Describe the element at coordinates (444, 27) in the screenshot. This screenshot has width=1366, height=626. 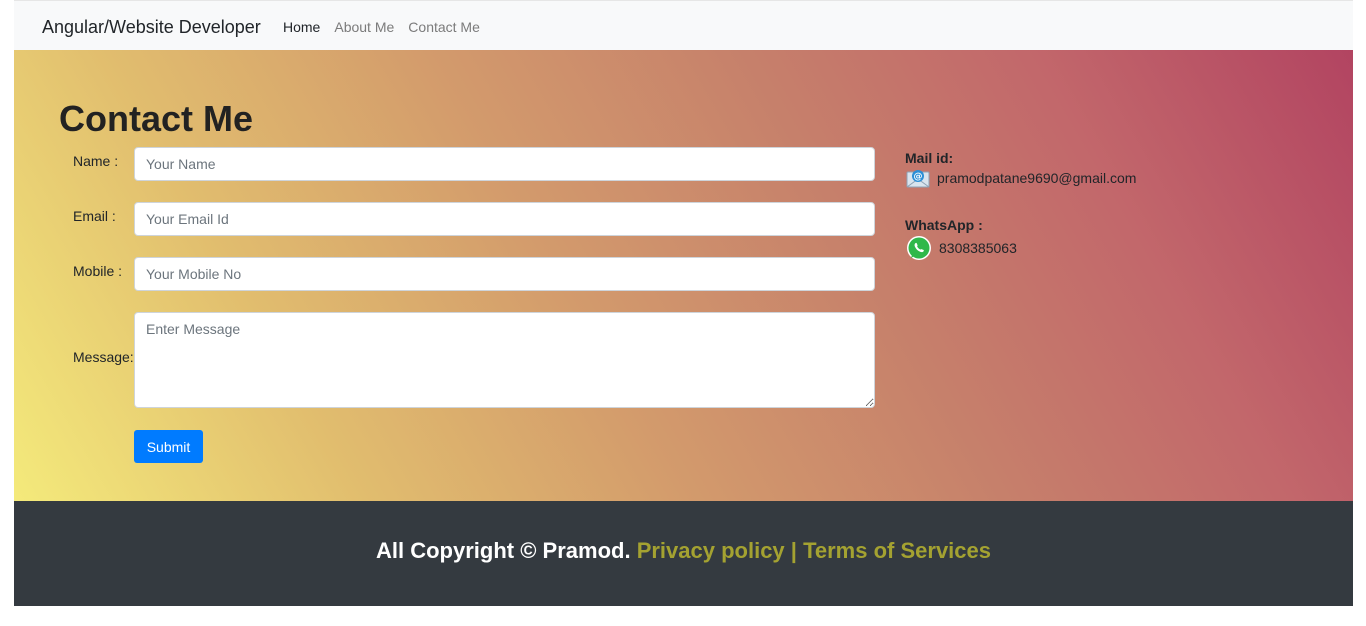
I see `nav-link-contact: Contact Me` at that location.